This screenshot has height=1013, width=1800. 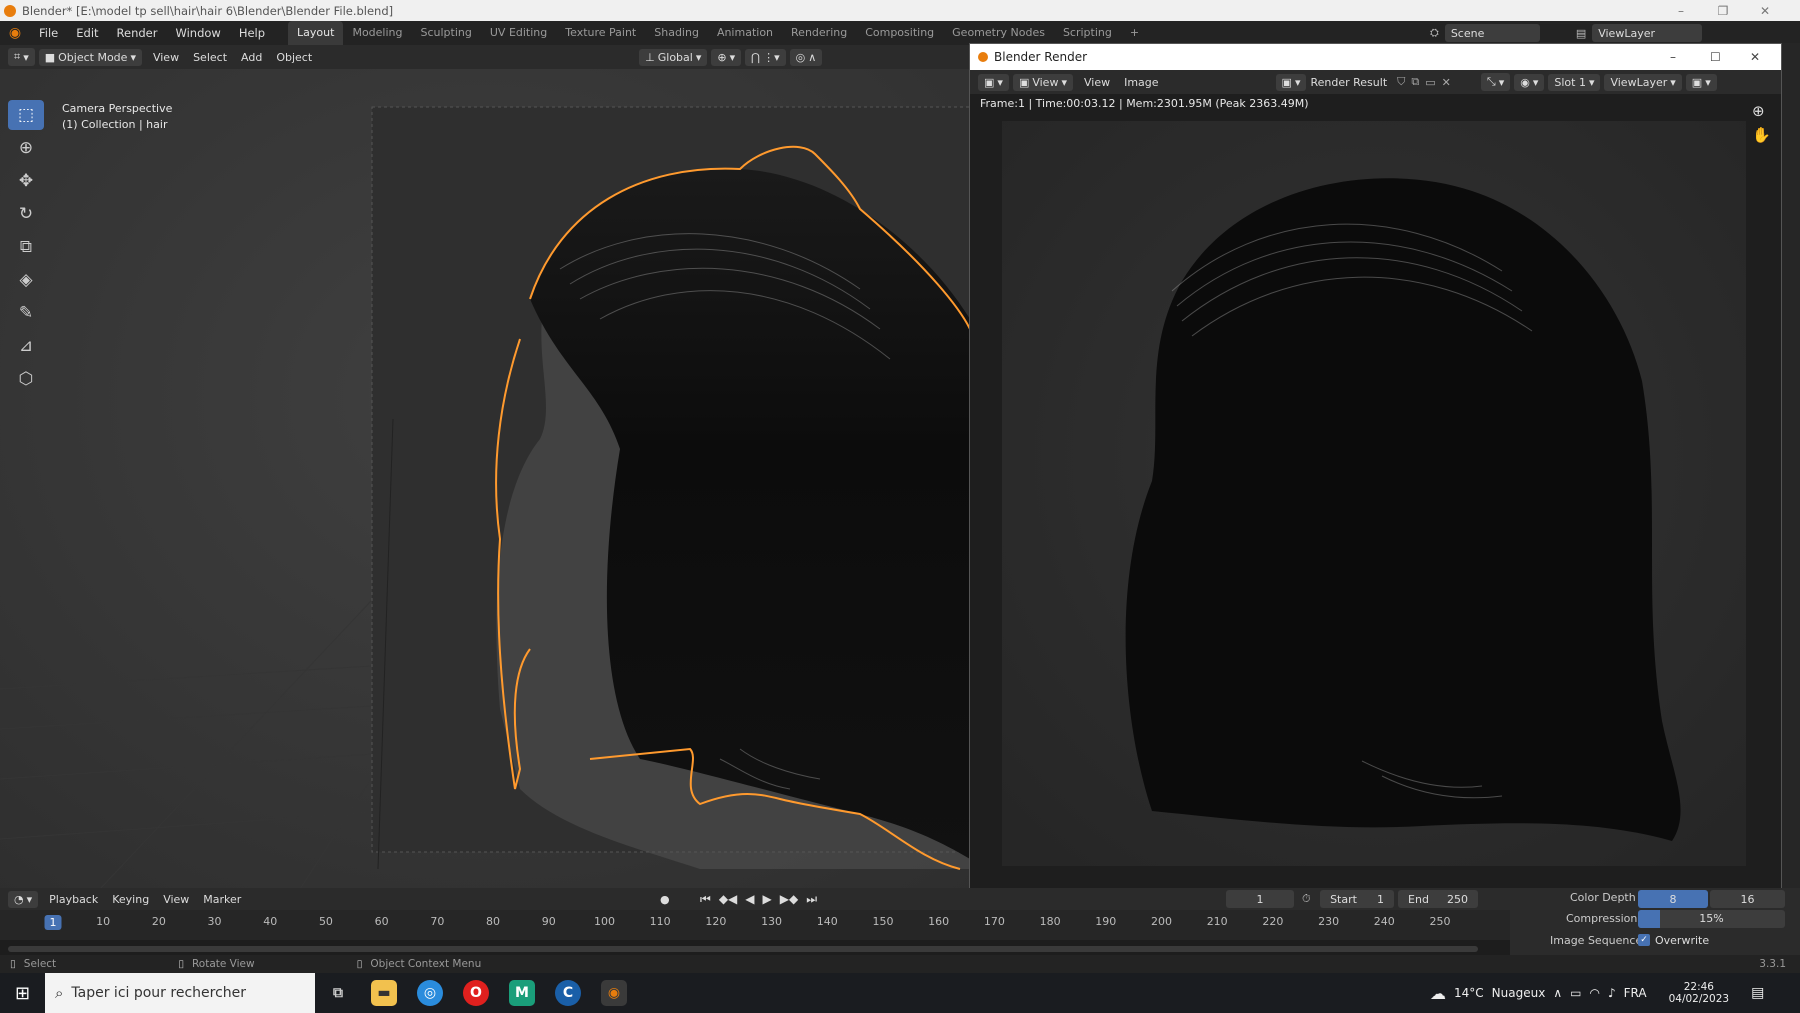 I want to click on overwrite-checkbox: ✓, so click(x=1644, y=940).